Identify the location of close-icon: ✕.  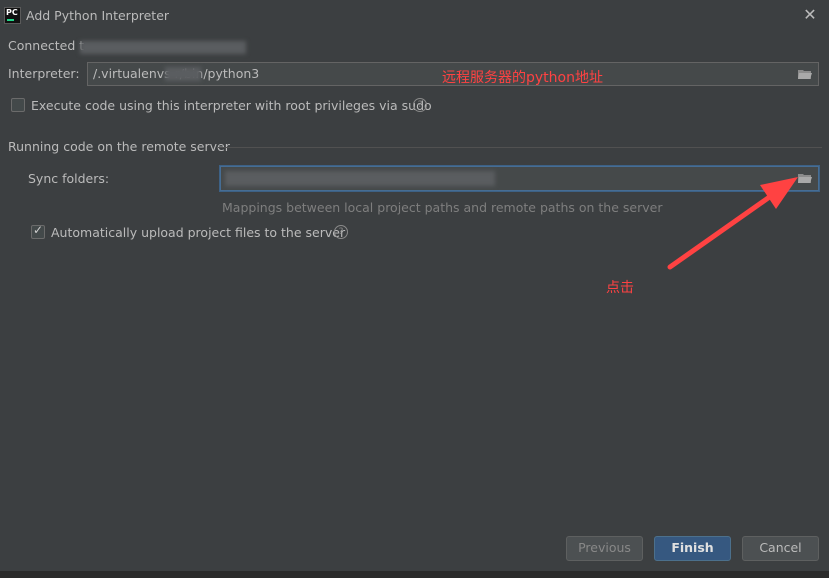
(810, 15).